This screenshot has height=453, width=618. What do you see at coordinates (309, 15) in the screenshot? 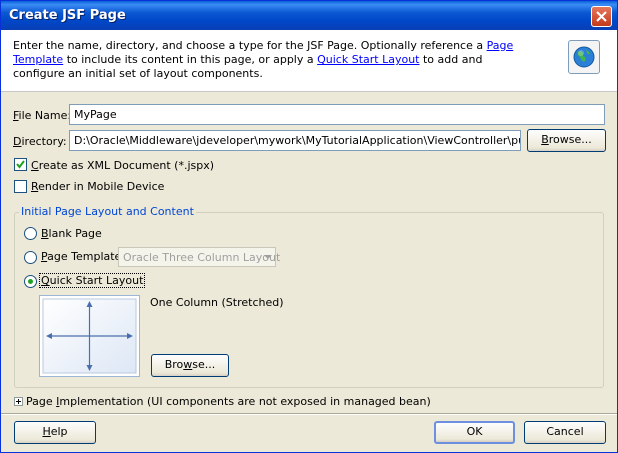
I see `title-bar: Create JSF Page` at bounding box center [309, 15].